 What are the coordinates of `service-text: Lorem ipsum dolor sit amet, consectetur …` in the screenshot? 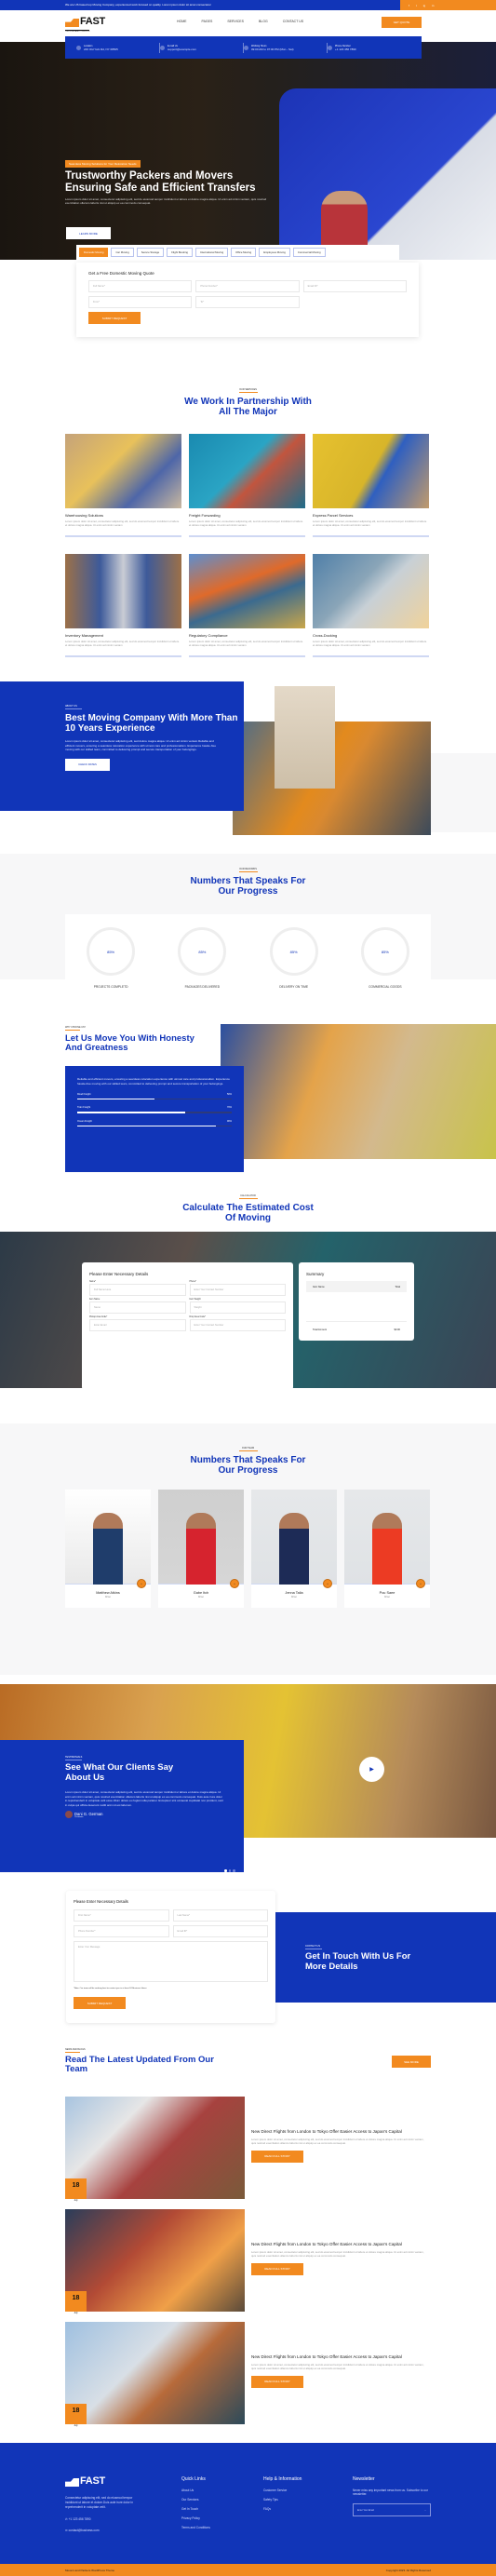 It's located at (246, 523).